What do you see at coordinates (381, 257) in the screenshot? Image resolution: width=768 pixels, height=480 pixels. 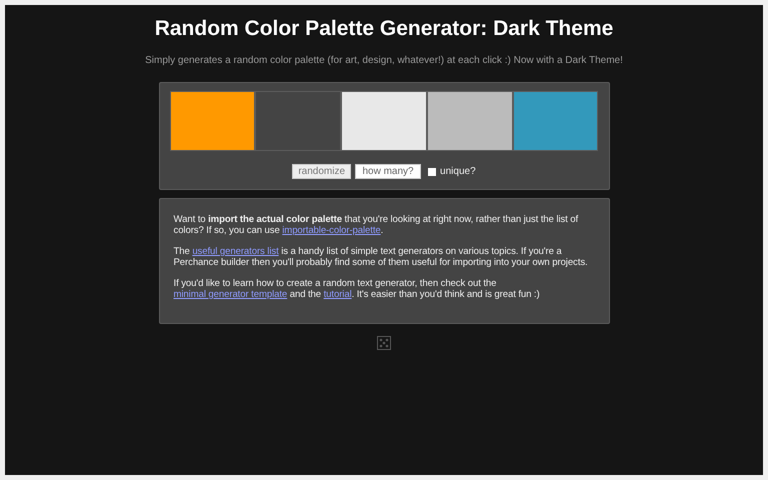 I see `info-paragraph: The useful generators list is a handy list of simple text generators on various topics. If you're a Perchance builder then you'll probably find some of them useful for importing into your own projects.` at bounding box center [381, 257].